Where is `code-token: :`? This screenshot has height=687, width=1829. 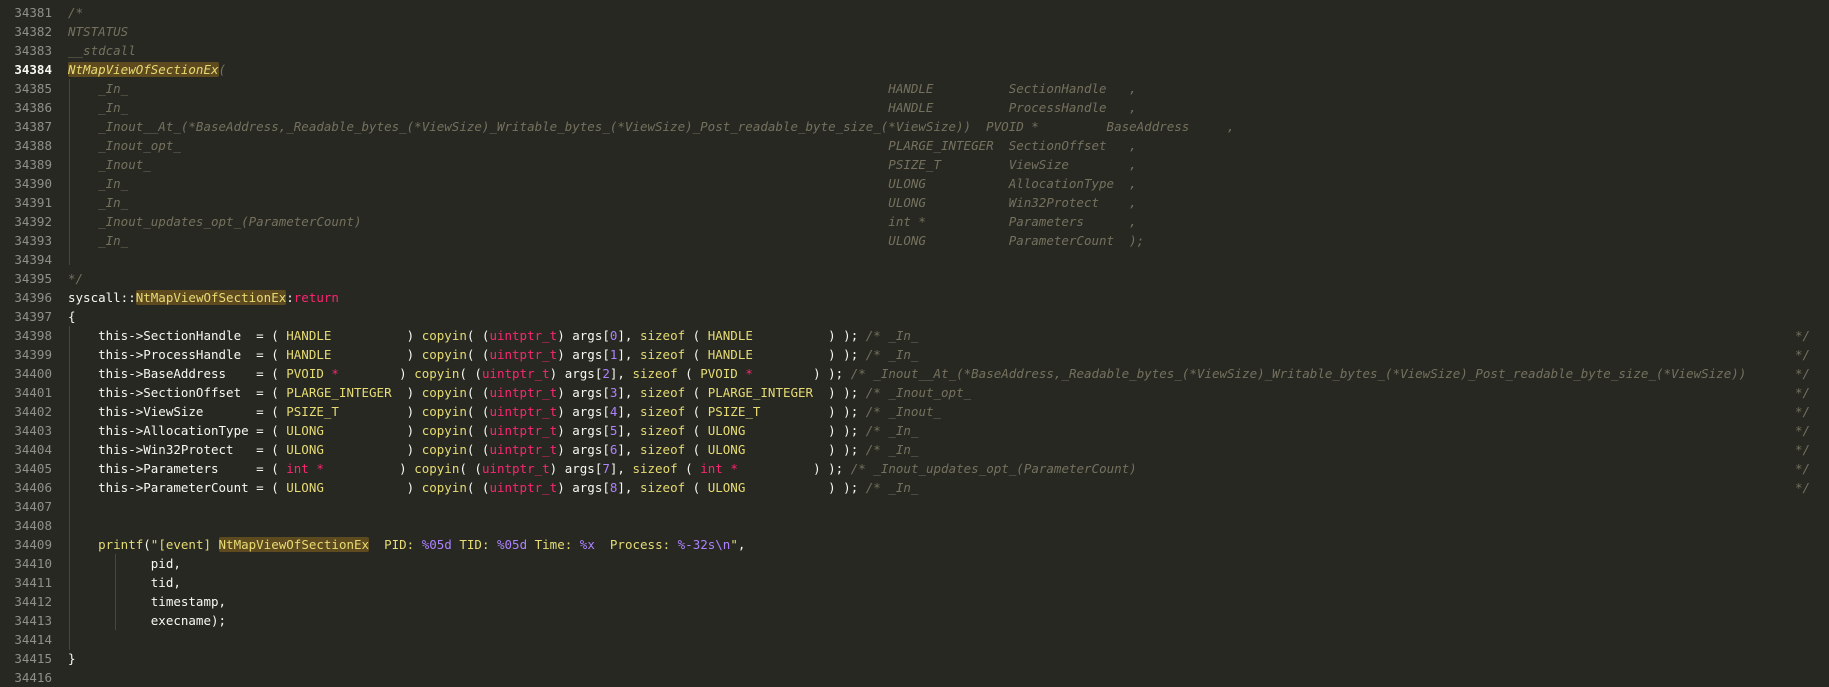
code-token: : is located at coordinates (290, 297).